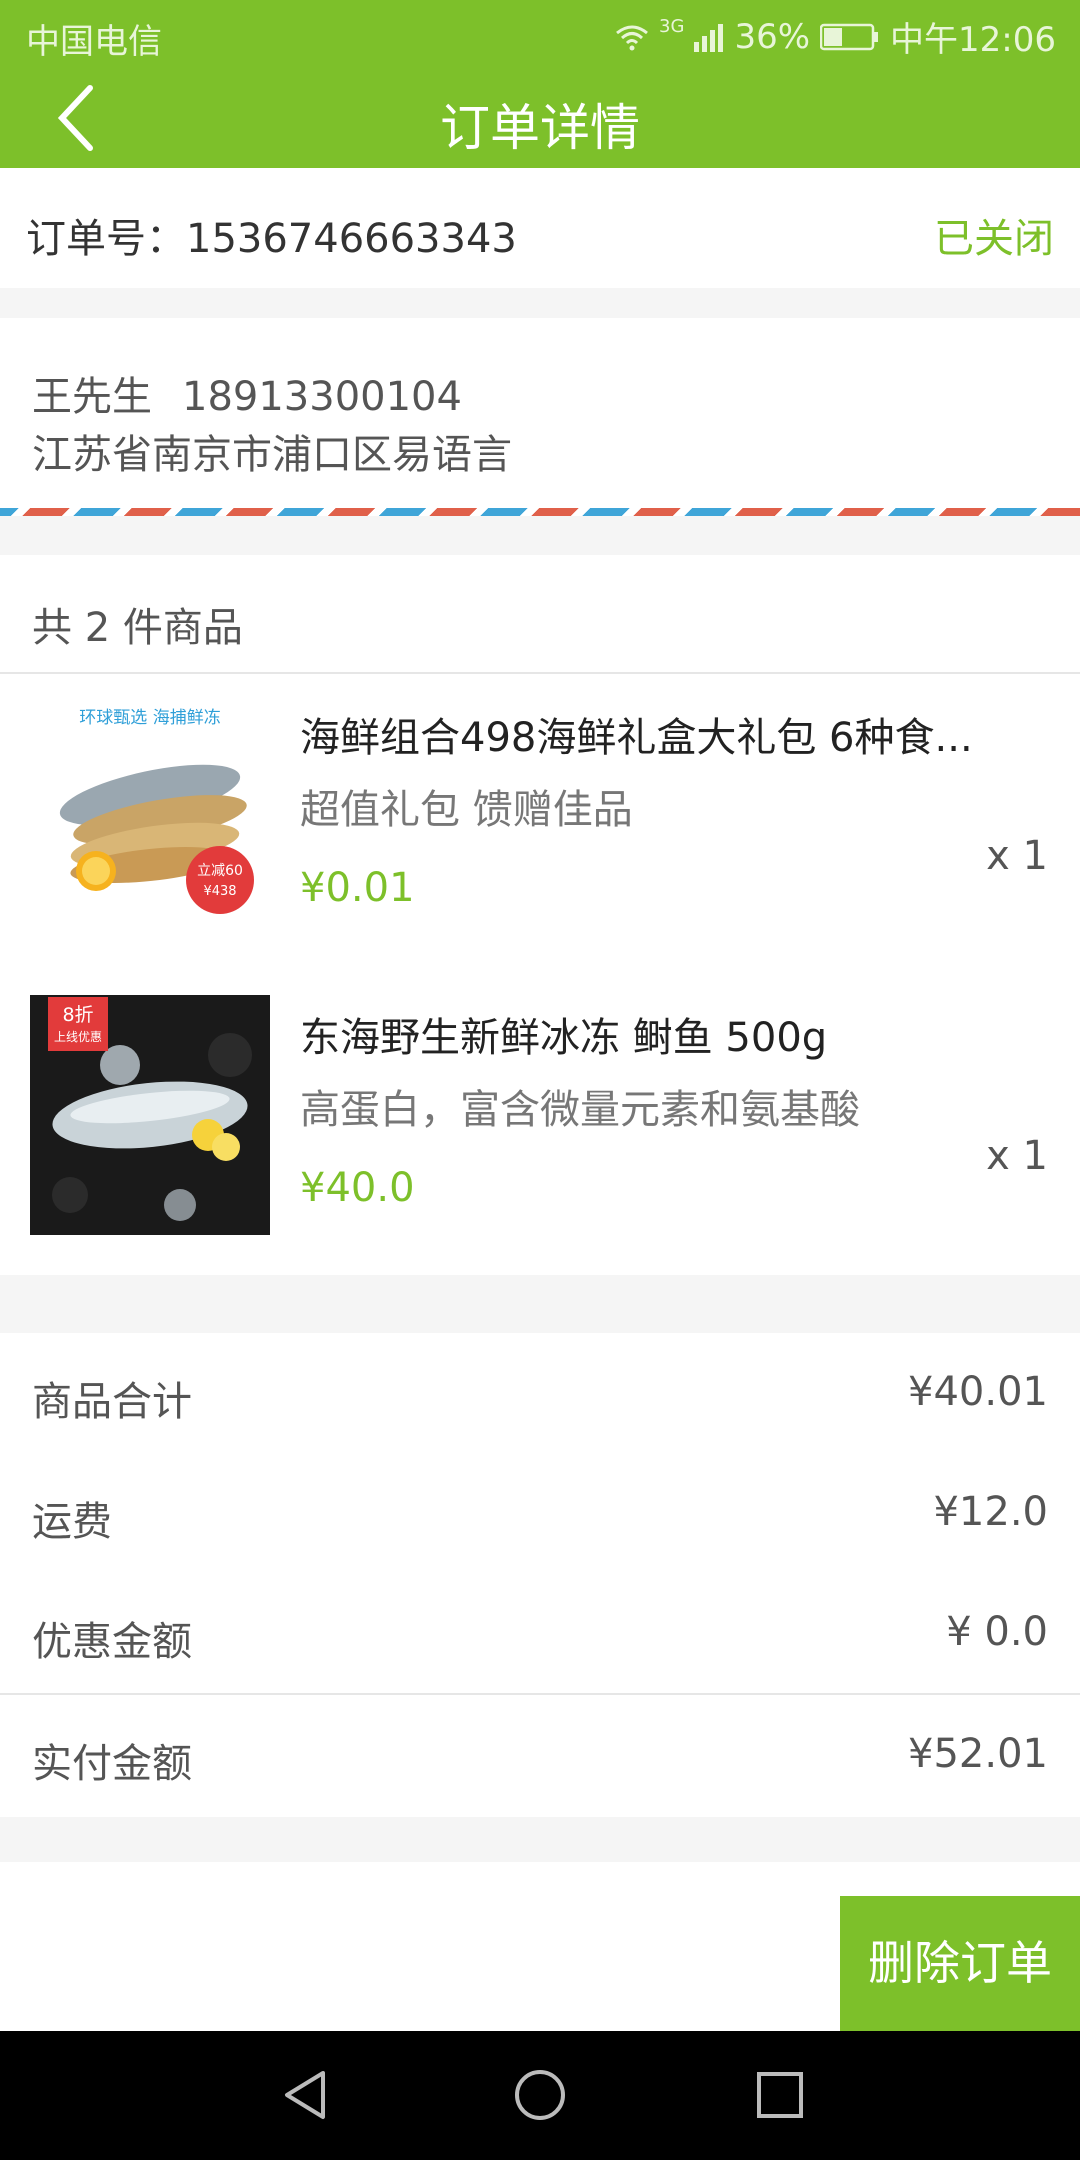 This screenshot has height=2160, width=1080. I want to click on summary-value: ¥ 0.0, so click(997, 1632).